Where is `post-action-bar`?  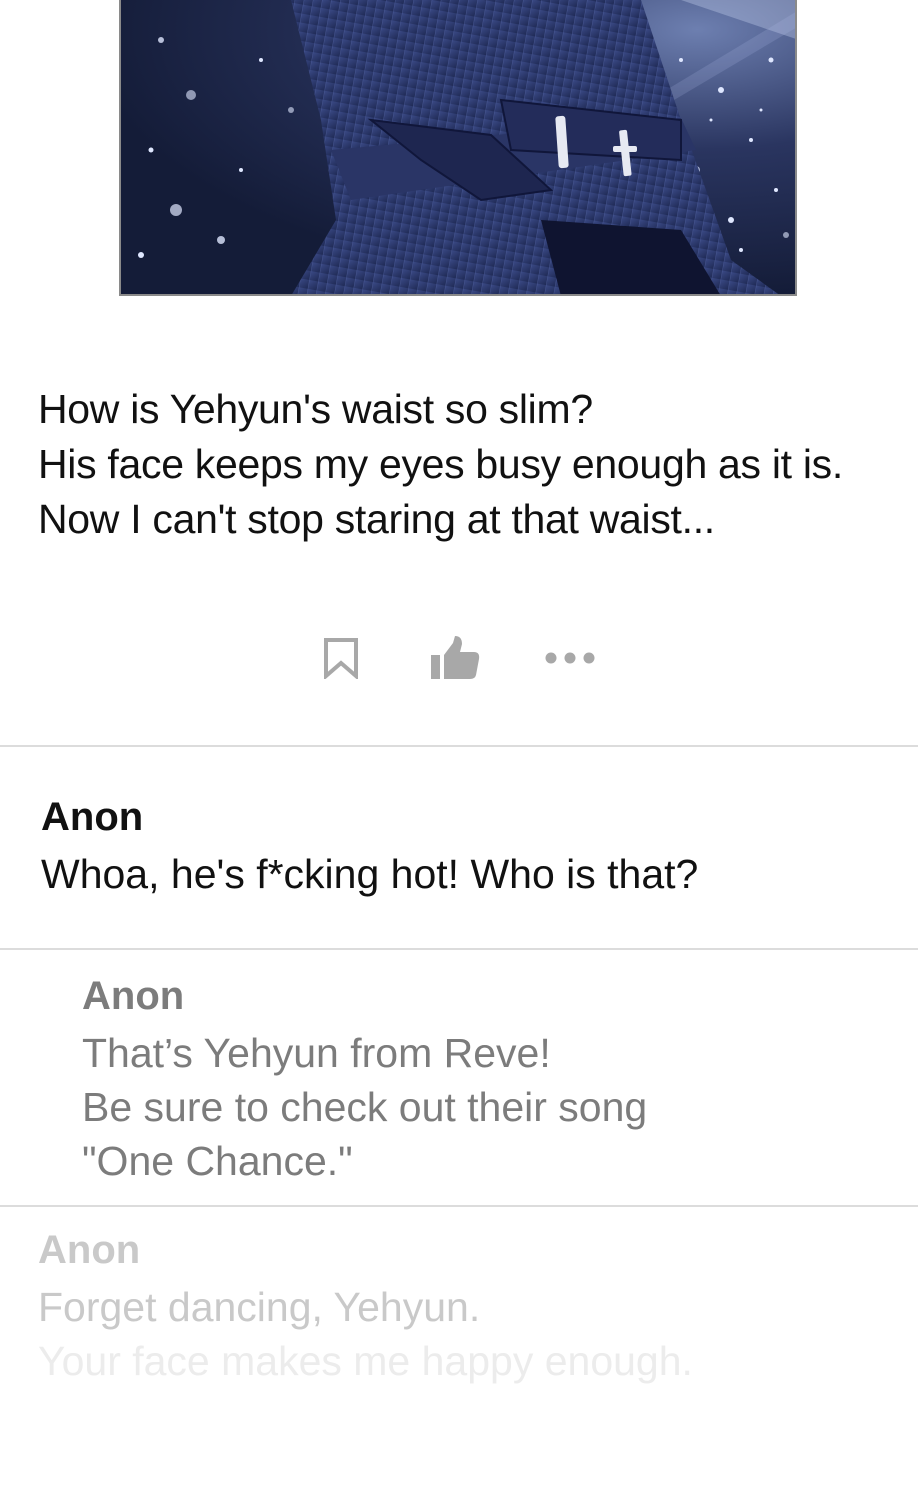 post-action-bar is located at coordinates (459, 658).